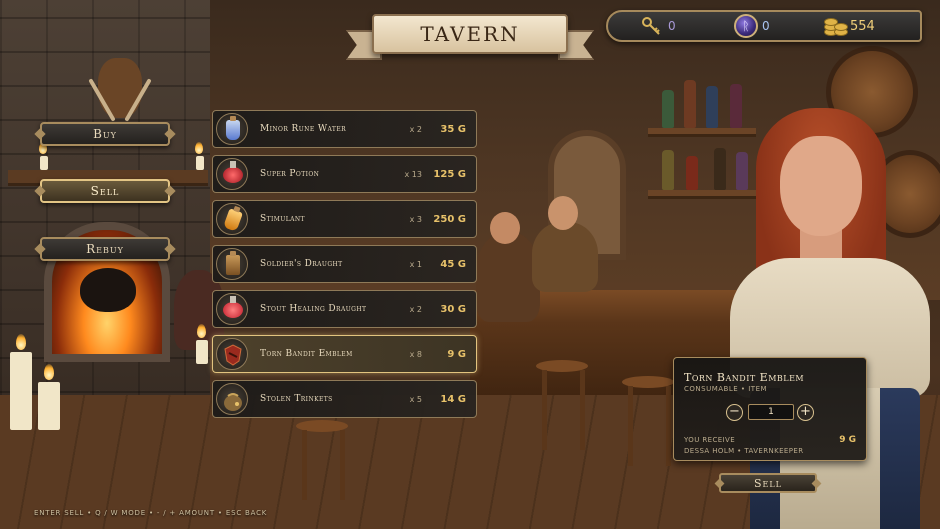 The image size is (940, 529). Describe the element at coordinates (734, 412) in the screenshot. I see `quantity-decrease-button: −` at that location.